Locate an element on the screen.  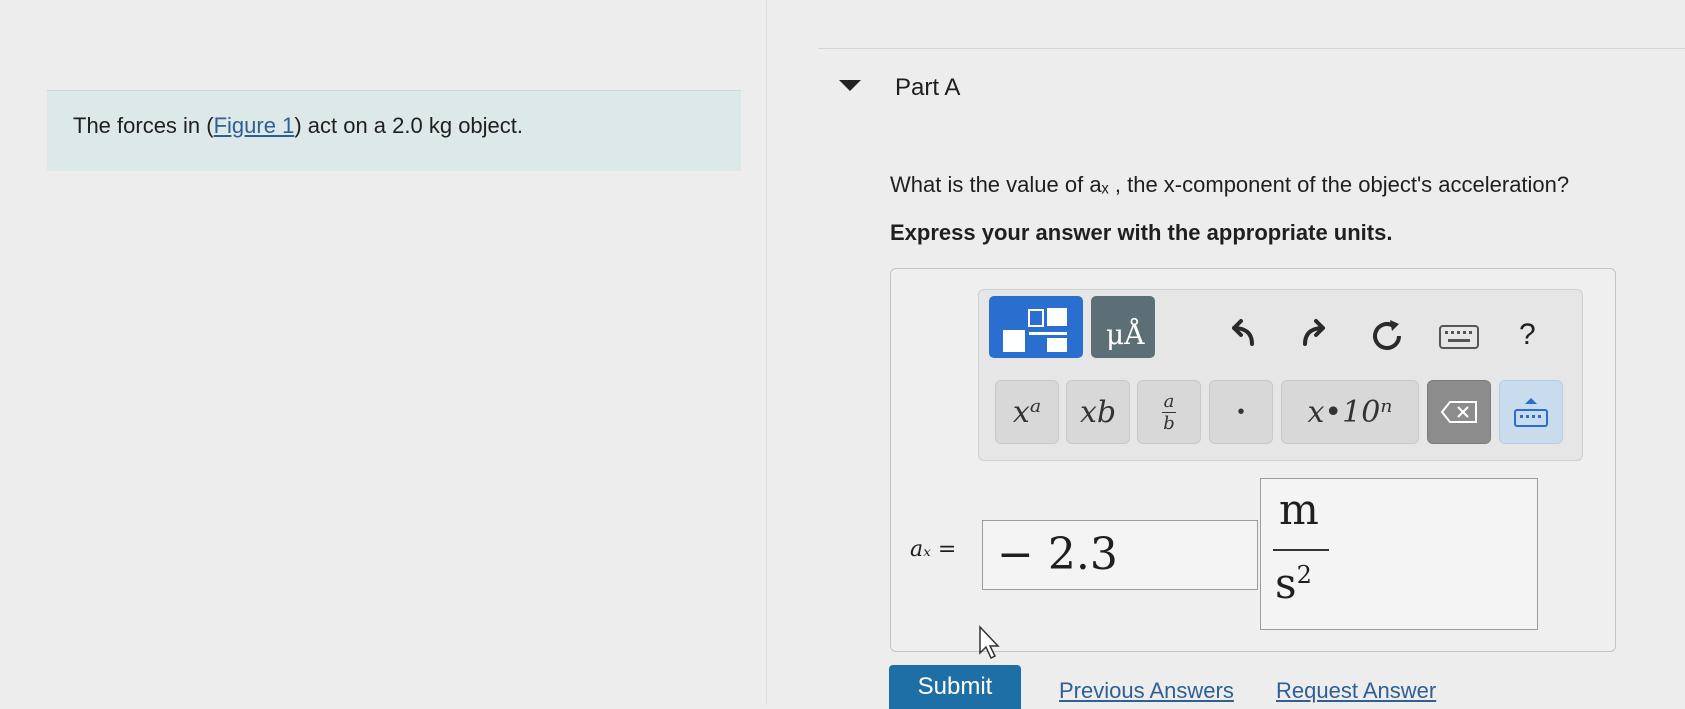
redo-button is located at coordinates (1314, 339).